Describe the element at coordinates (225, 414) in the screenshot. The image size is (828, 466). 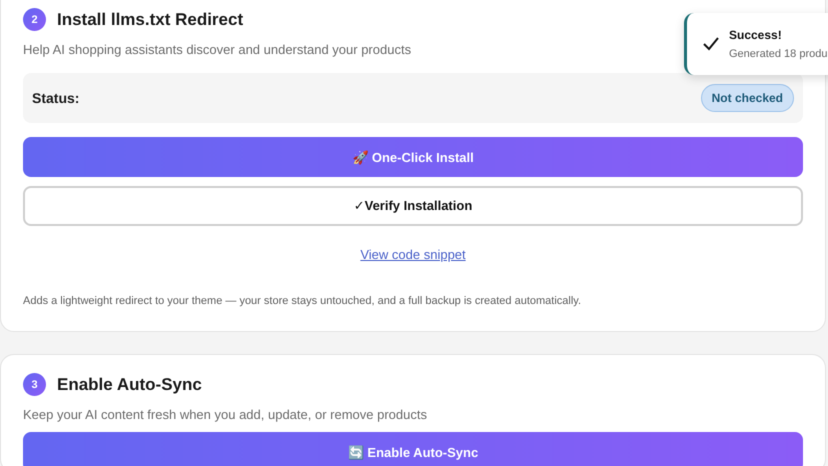
I see `step-description: Keep your AI content fresh when you add, update, or remove products` at that location.